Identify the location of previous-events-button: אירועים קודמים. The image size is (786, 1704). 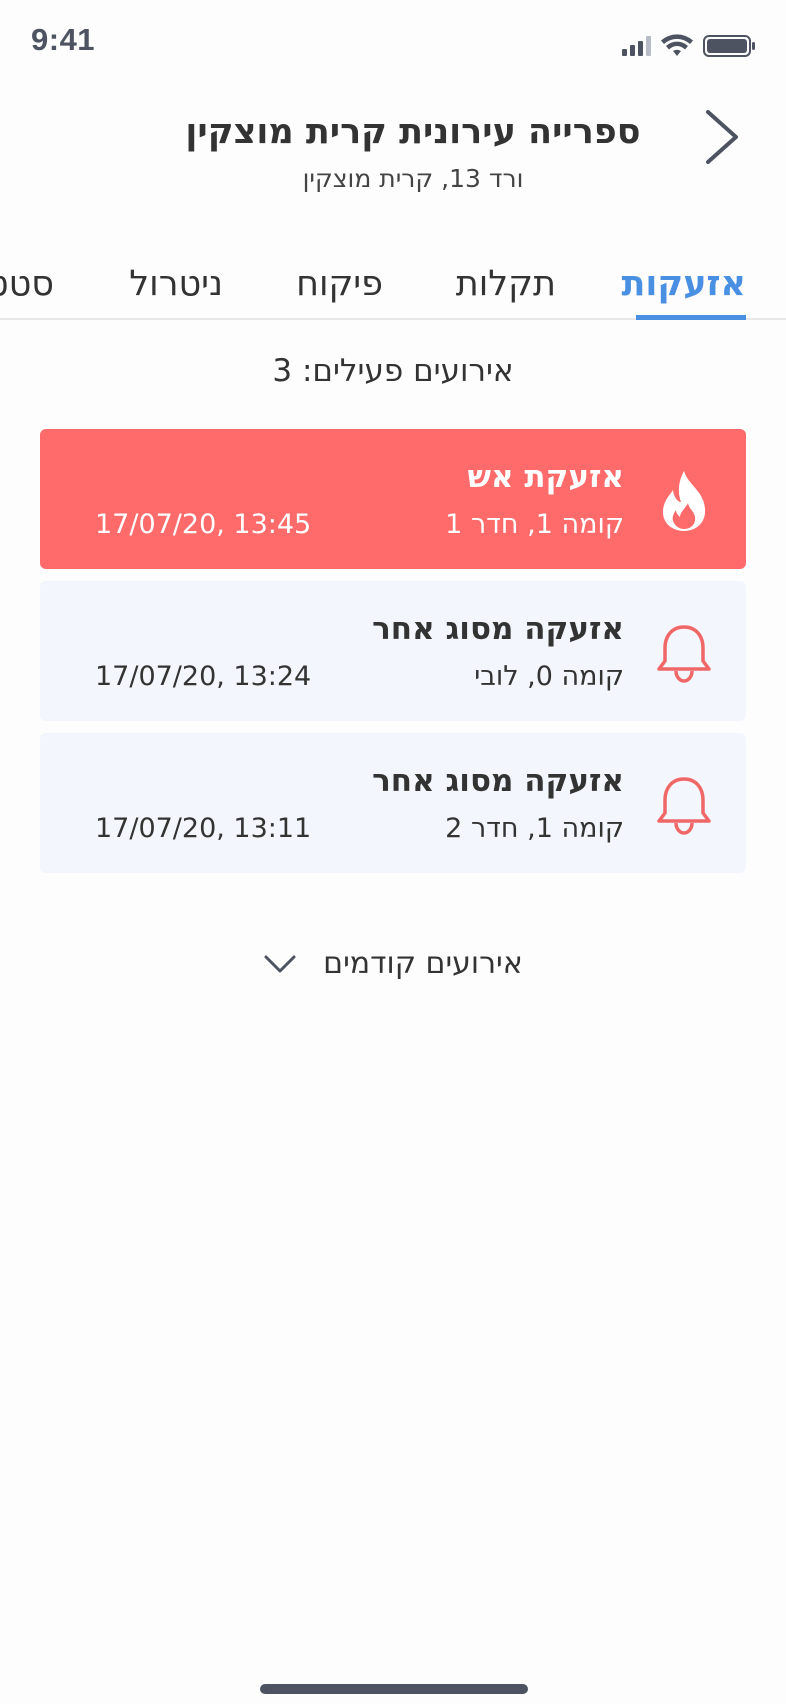
(393, 968).